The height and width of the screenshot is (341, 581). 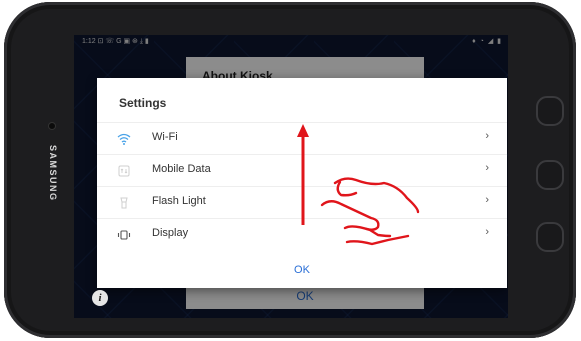 What do you see at coordinates (303, 174) in the screenshot?
I see `swipe-up-arrow-icon` at bounding box center [303, 174].